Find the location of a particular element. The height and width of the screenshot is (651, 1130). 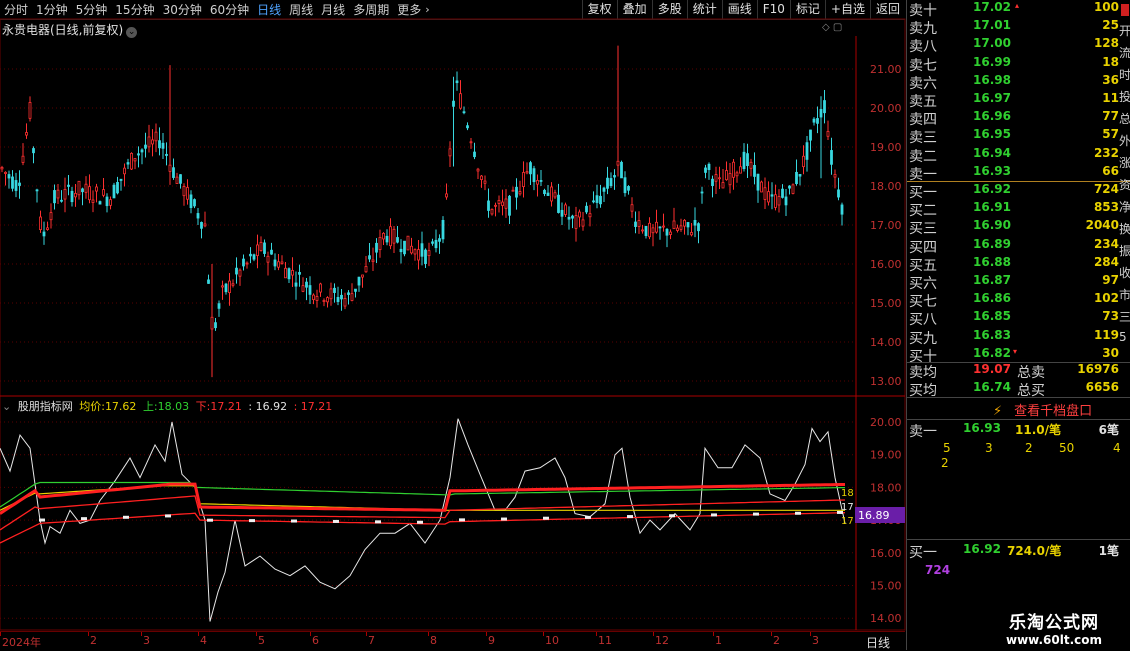

watermark-line2: www.60lt.com is located at coordinates (1054, 640).